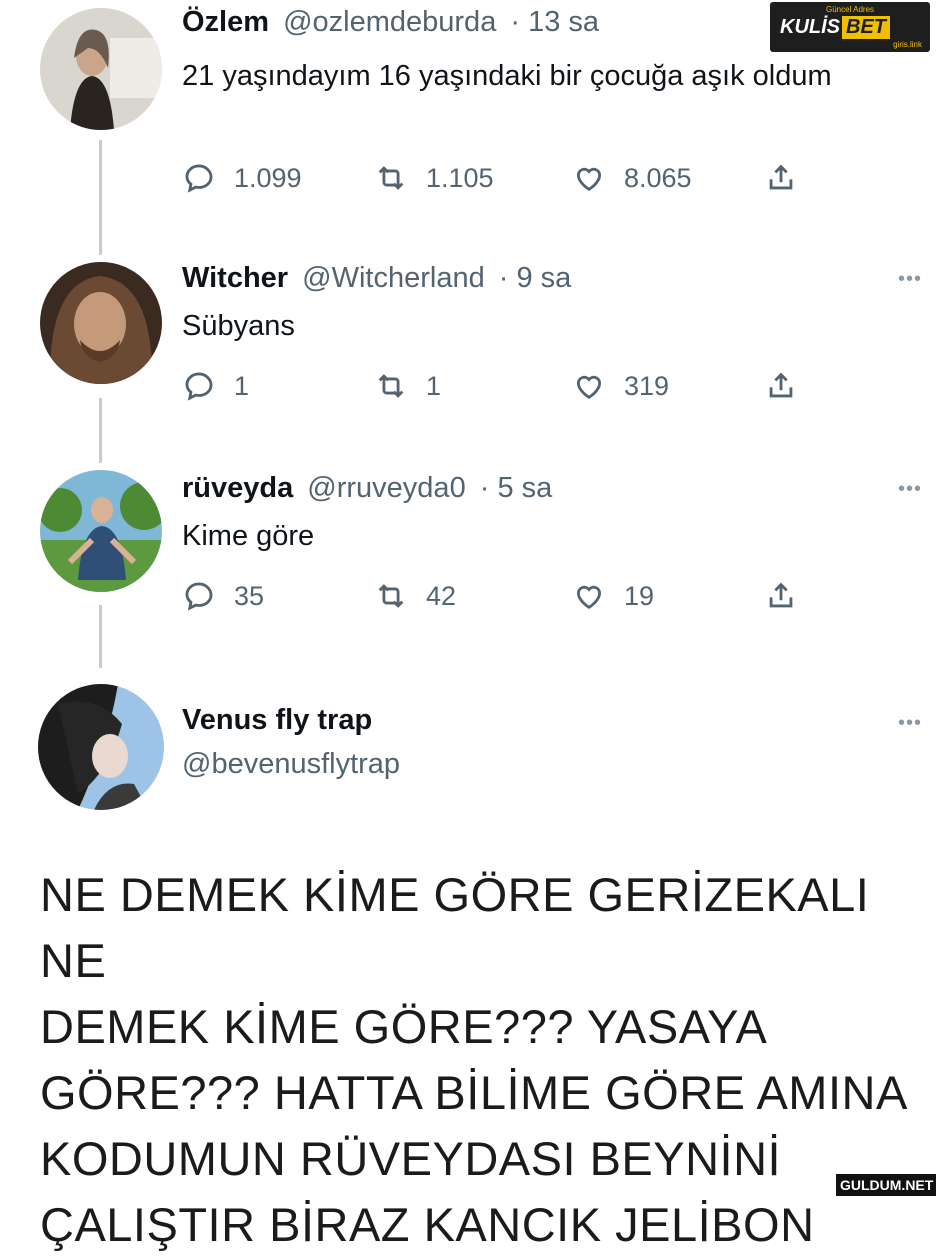 The width and height of the screenshot is (936, 1258). What do you see at coordinates (460, 177) in the screenshot?
I see `retweet-count: 1.105` at bounding box center [460, 177].